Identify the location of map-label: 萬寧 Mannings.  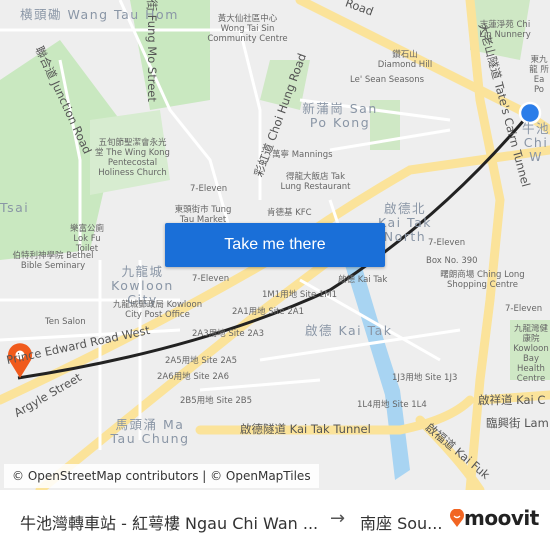
(302, 155).